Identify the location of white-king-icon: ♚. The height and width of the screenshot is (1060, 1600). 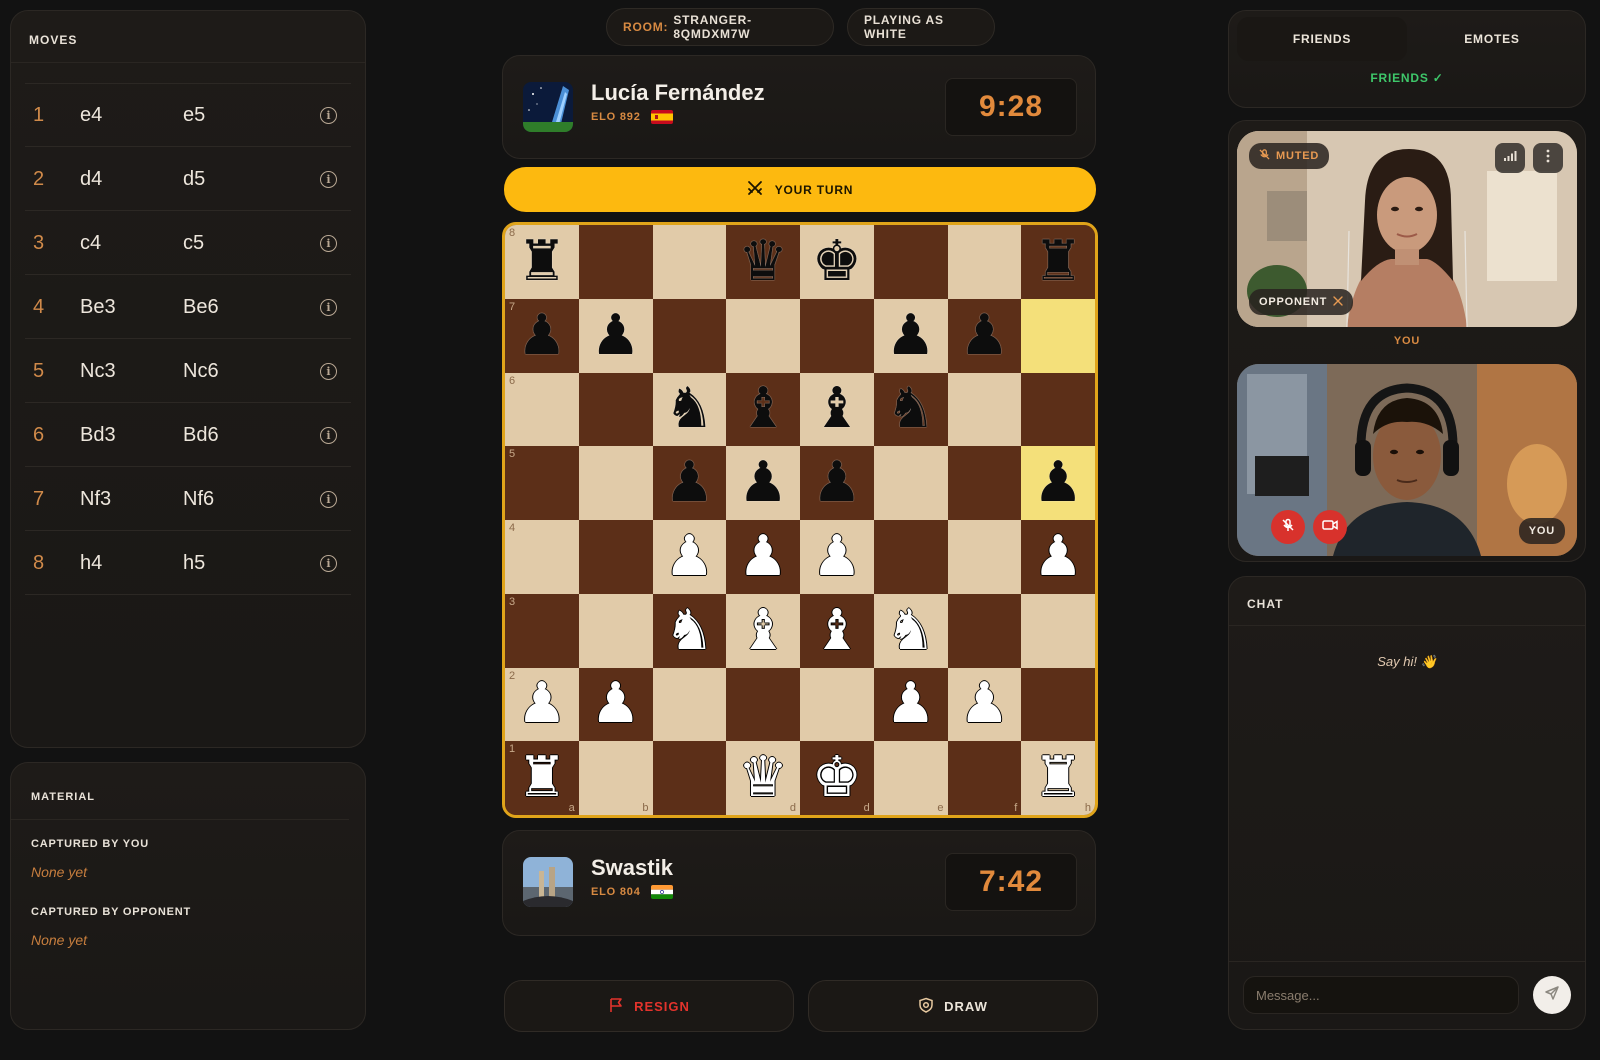
(837, 778).